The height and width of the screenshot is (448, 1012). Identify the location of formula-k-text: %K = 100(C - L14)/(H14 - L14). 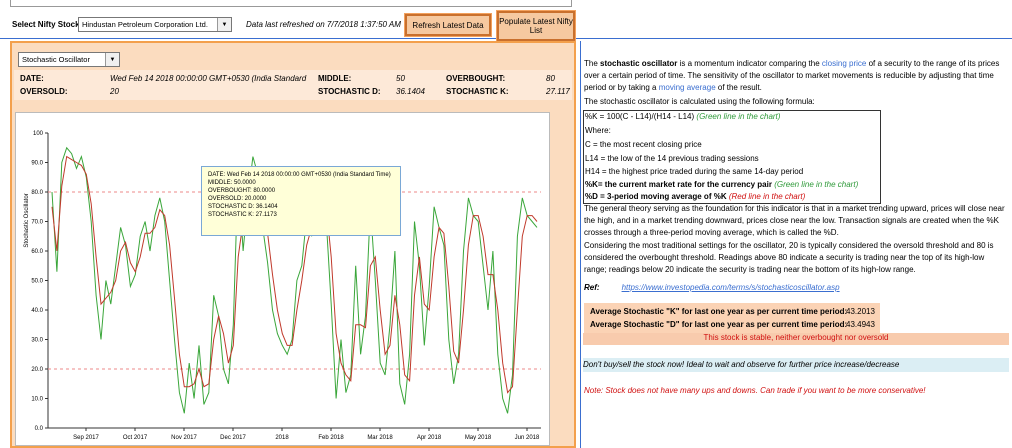
(640, 116).